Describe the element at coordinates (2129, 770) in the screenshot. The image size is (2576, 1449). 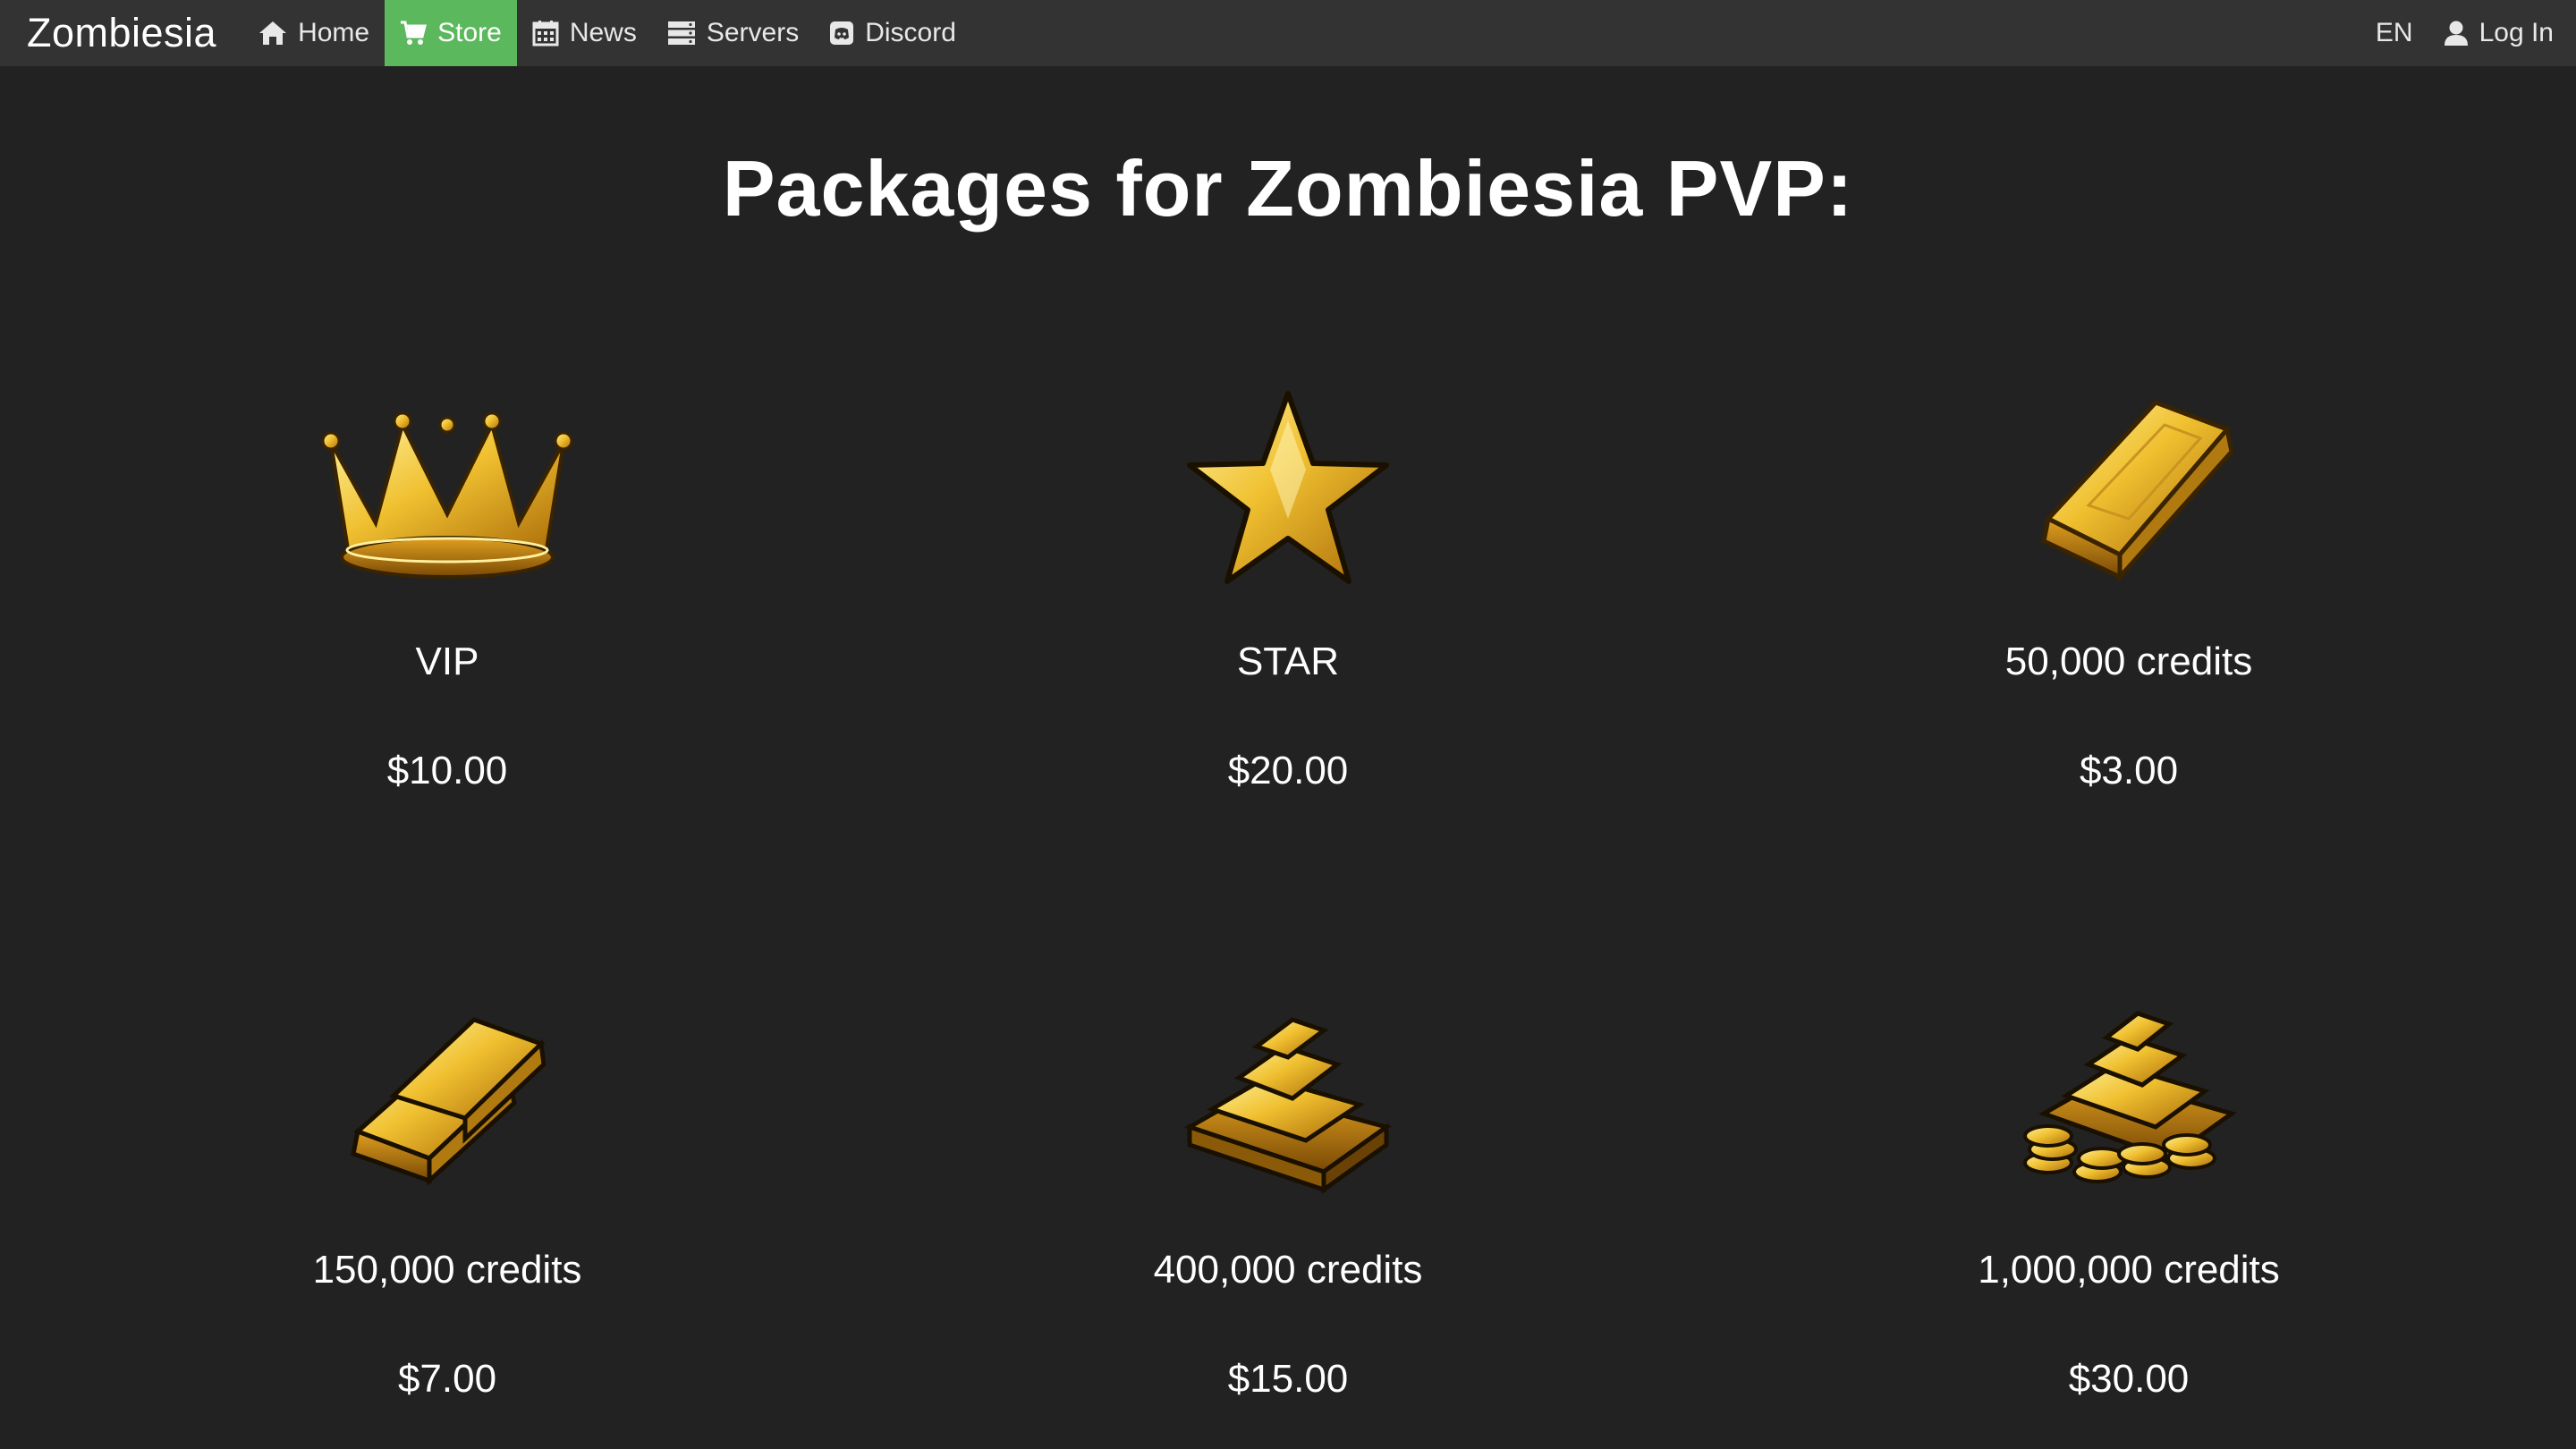
I see `package-price: $3.00` at that location.